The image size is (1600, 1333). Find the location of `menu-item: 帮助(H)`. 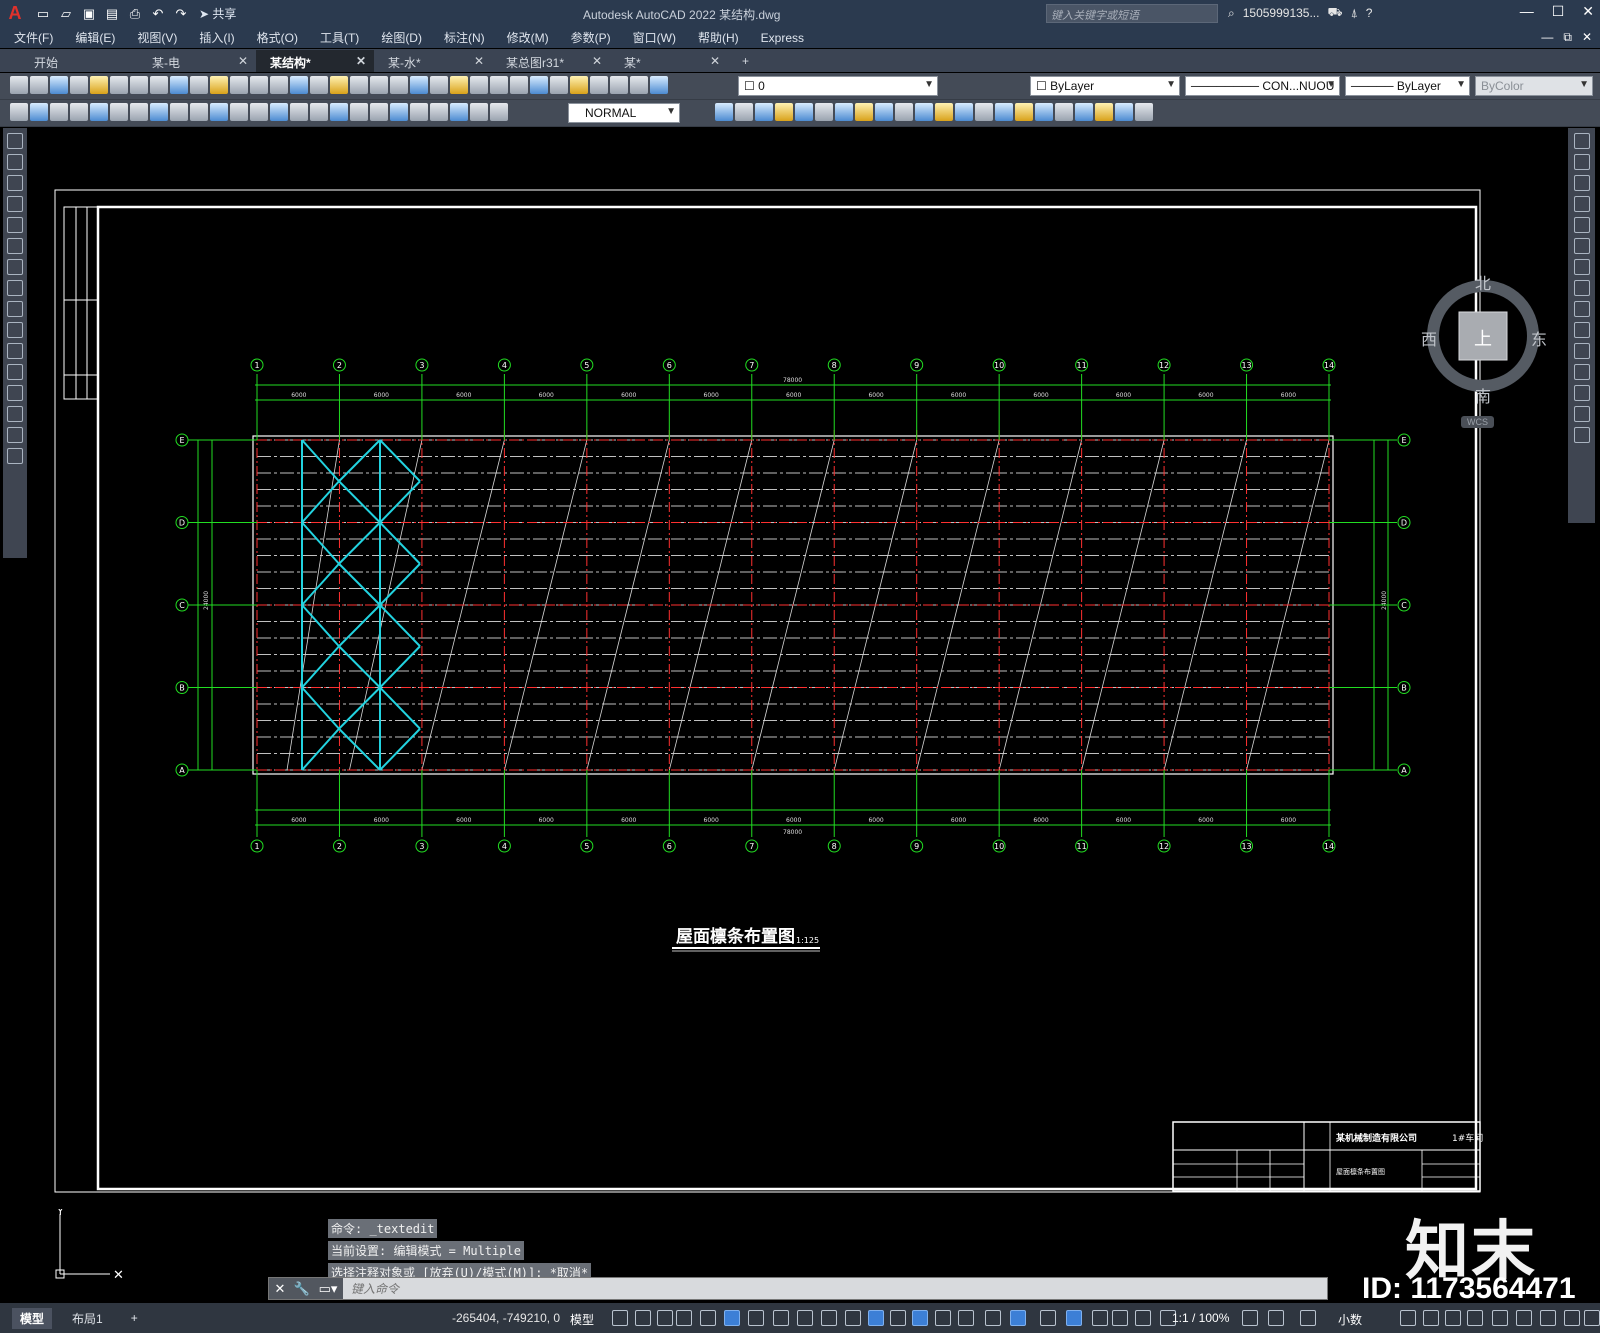

menu-item: 帮助(H) is located at coordinates (718, 37).